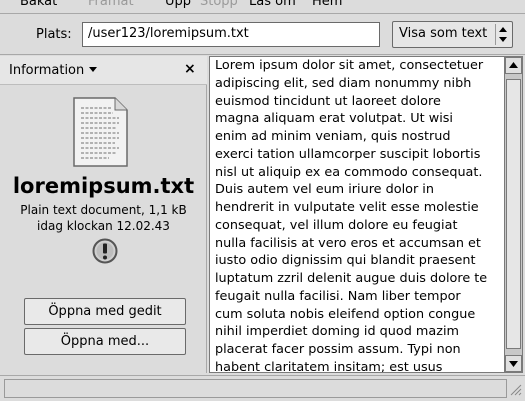 The image size is (525, 401). I want to click on text-file-icon, so click(100, 132).